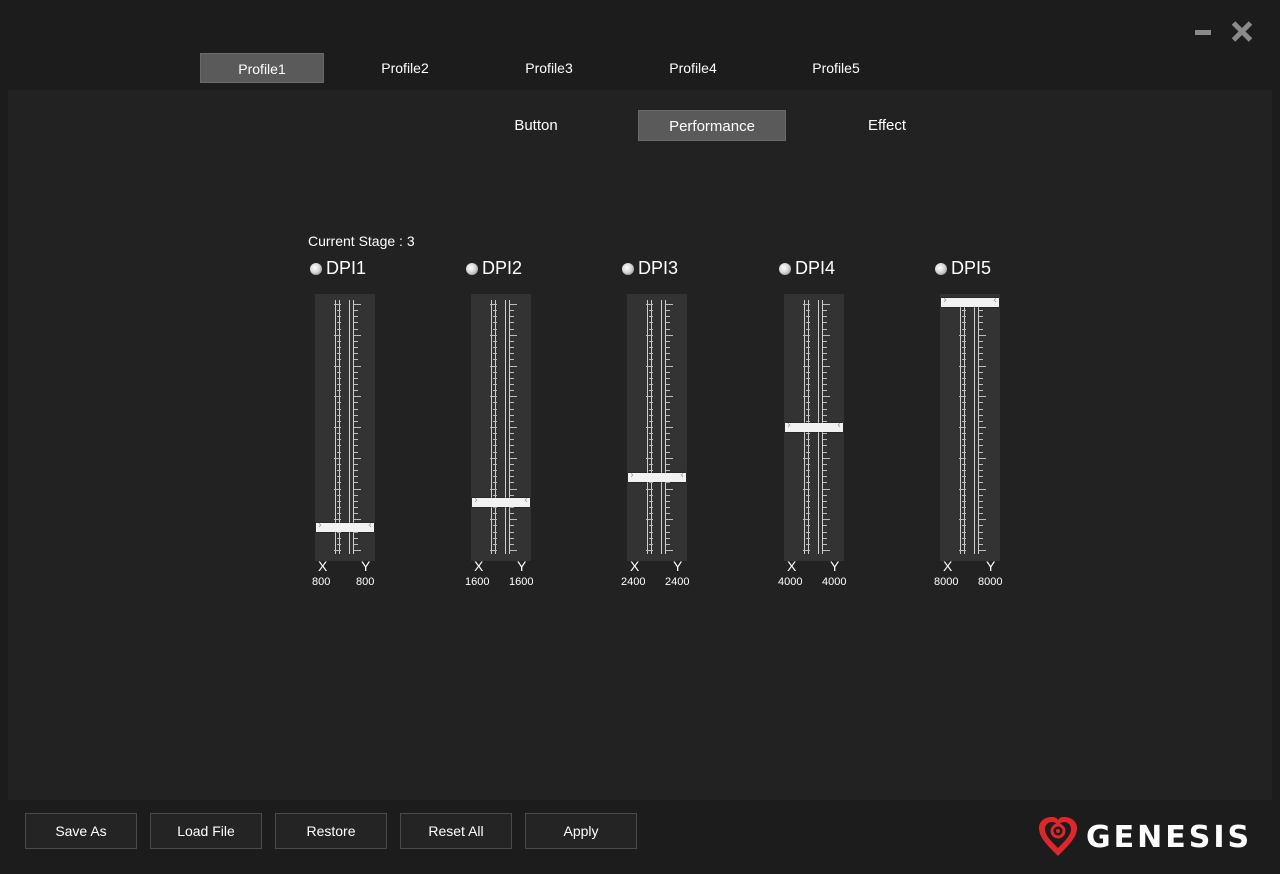 Image resolution: width=1280 pixels, height=874 pixels. I want to click on dpi4-slider-handle, so click(814, 426).